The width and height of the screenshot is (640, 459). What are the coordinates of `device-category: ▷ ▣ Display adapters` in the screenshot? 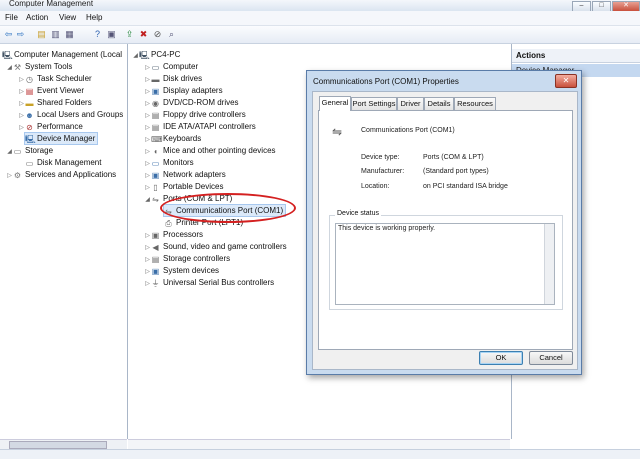 It's located at (183, 90).